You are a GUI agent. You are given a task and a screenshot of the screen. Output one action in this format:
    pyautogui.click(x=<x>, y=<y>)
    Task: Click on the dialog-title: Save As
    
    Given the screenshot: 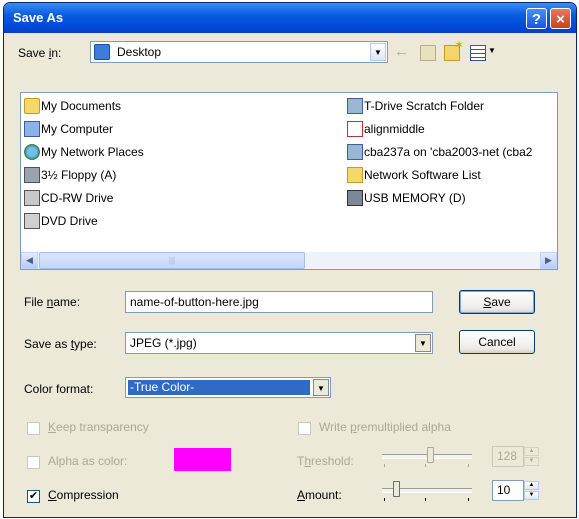 What is the action you would take?
    pyautogui.click(x=38, y=17)
    